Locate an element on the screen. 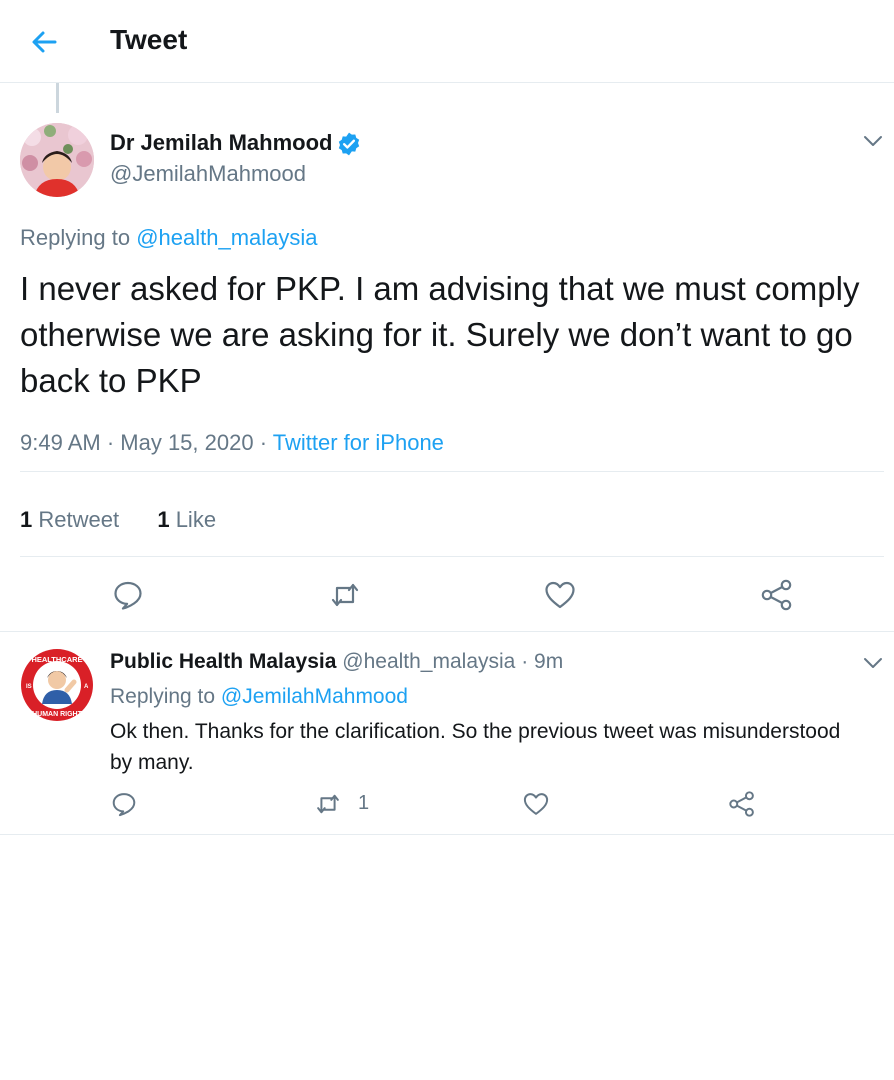 Image resolution: width=894 pixels, height=1080 pixels. tweet-source-link: Twitter for iPhone is located at coordinates (358, 442).